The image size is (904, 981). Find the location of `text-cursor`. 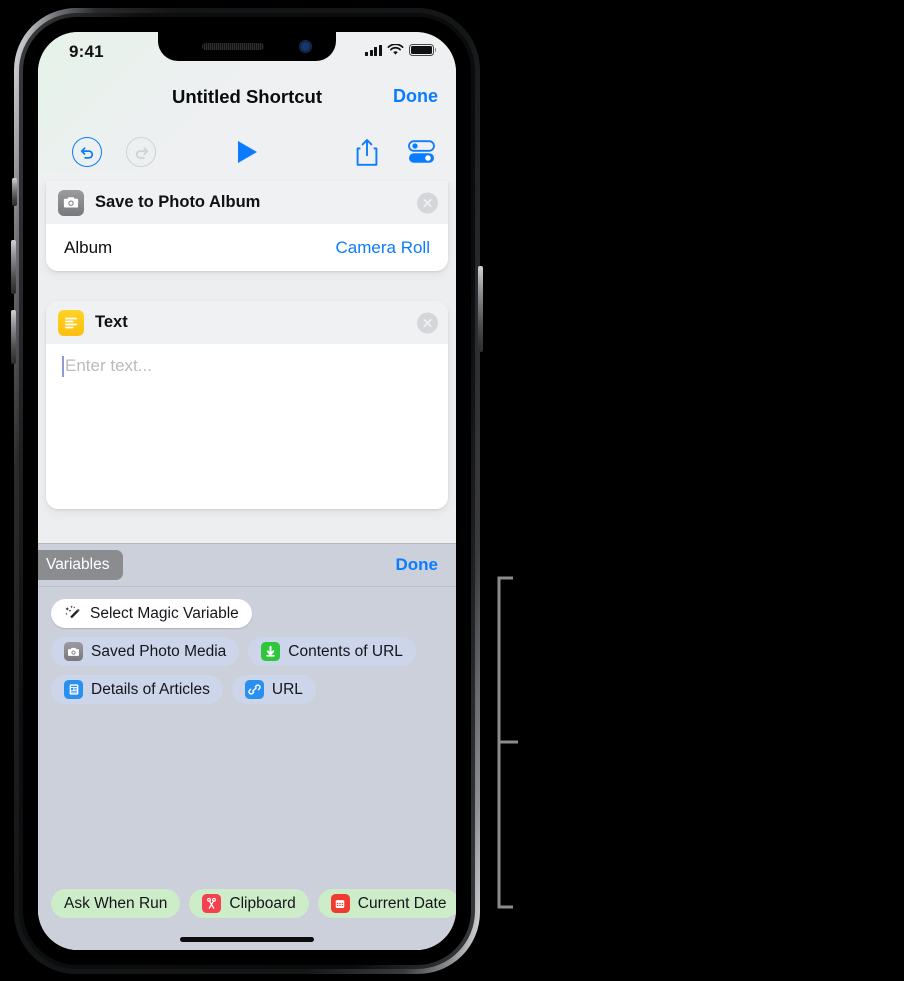

text-cursor is located at coordinates (63, 366).